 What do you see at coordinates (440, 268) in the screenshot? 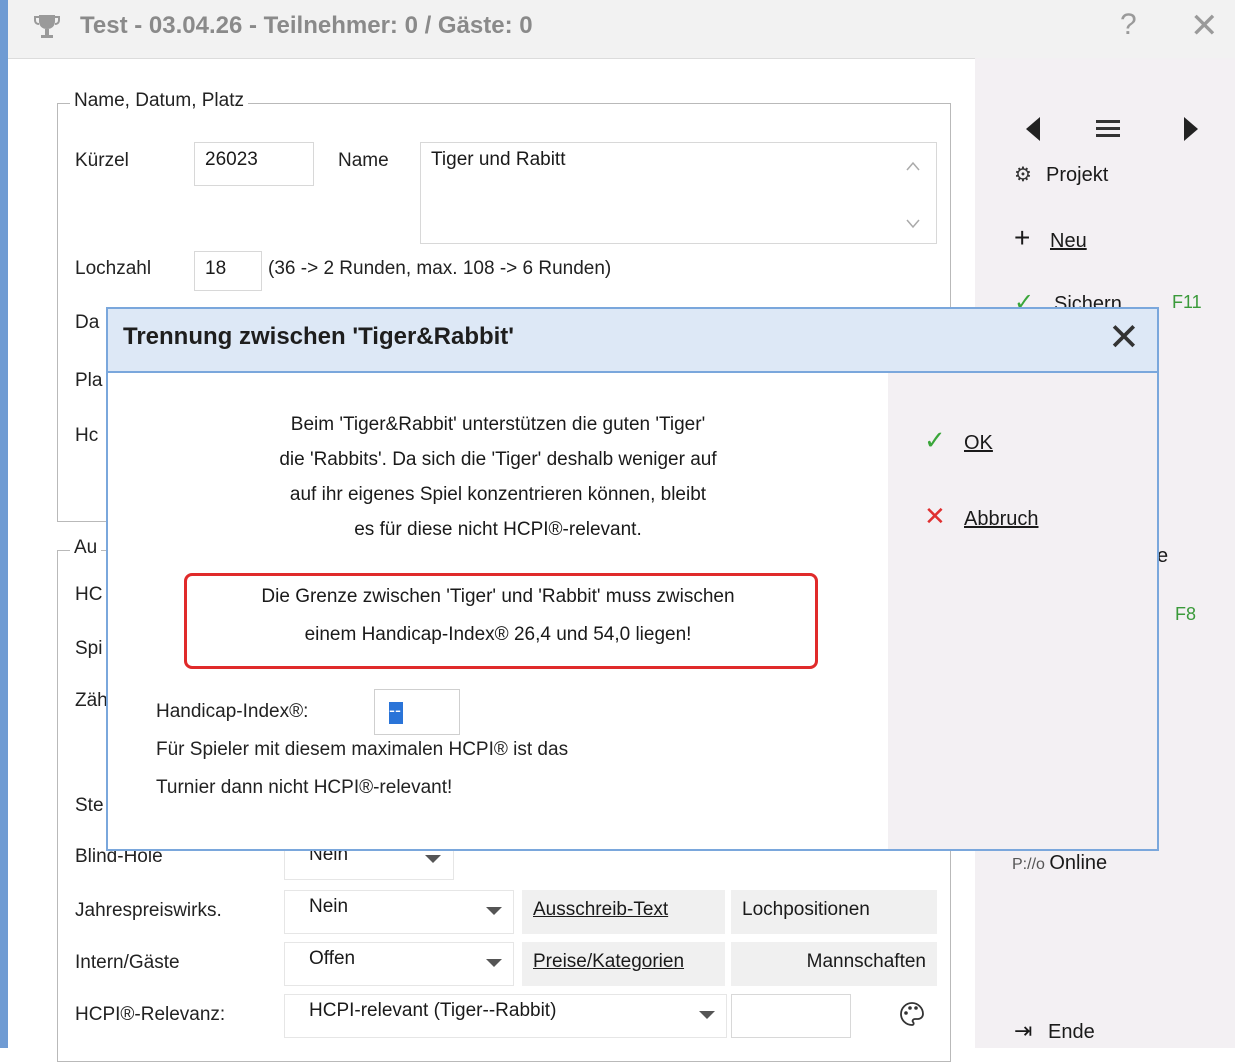
I see `lochzahl-hint: (36 -> 2 Runden, max. 108 -> 6 Runden)` at bounding box center [440, 268].